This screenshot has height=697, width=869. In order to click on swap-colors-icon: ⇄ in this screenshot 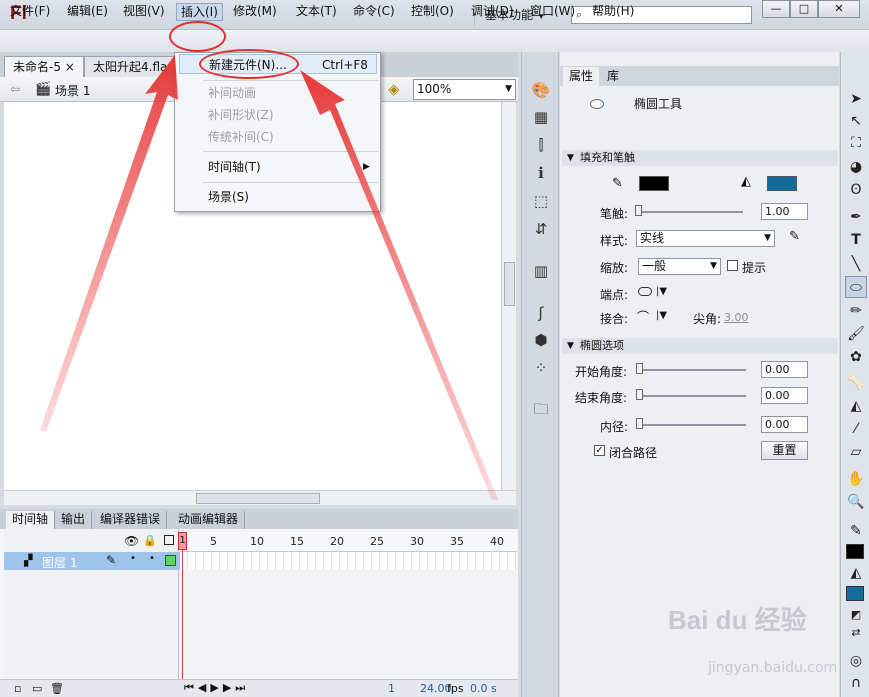, I will do `click(856, 633)`.